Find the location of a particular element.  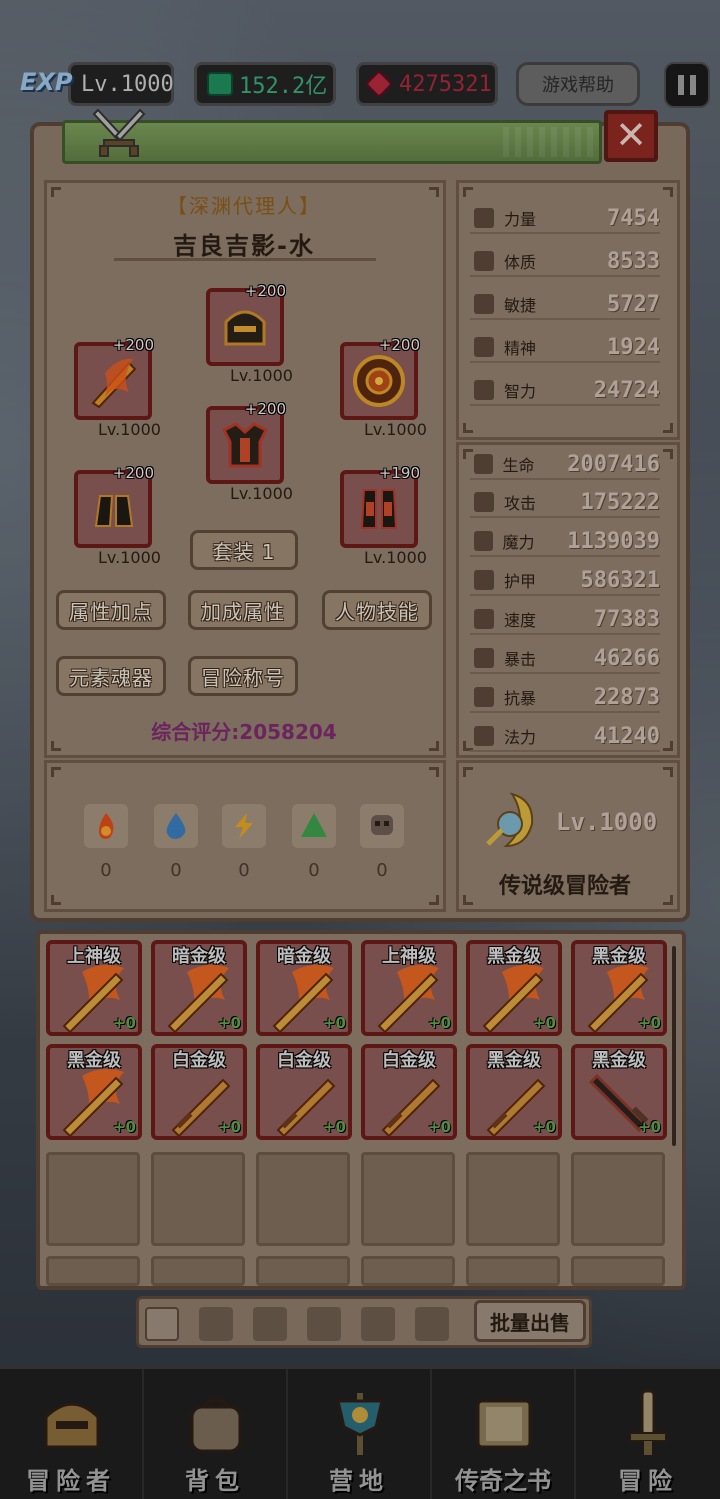

critical-icon is located at coordinates (484, 658).